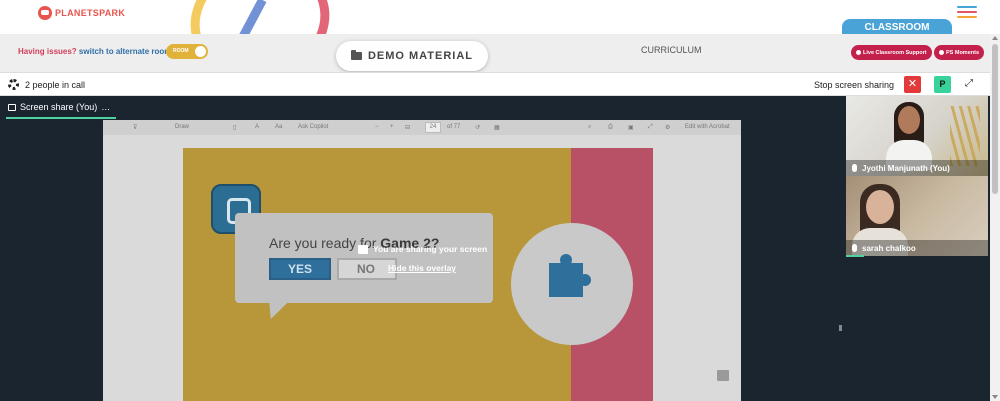 The width and height of the screenshot is (1000, 401). Describe the element at coordinates (840, 328) in the screenshot. I see `pdf-scroll-handle` at that location.